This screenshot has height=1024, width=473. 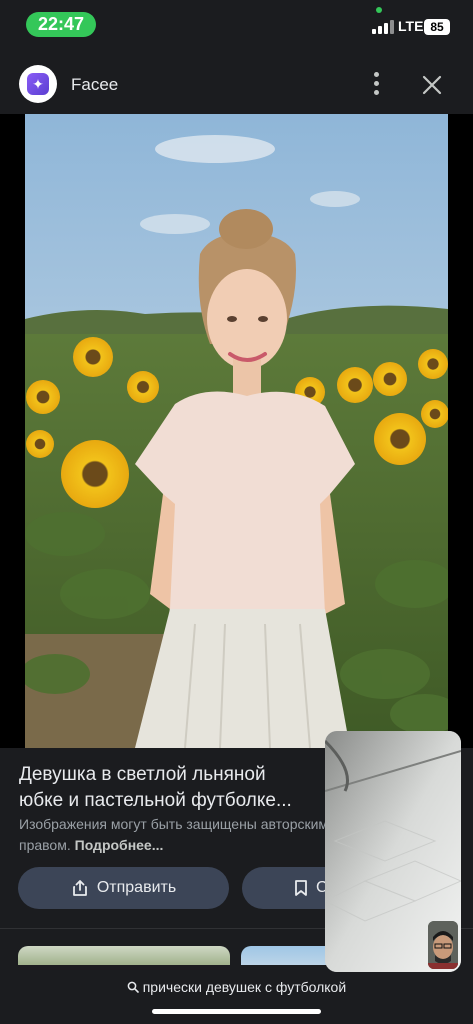 I want to click on bookmark-icon, so click(x=301, y=888).